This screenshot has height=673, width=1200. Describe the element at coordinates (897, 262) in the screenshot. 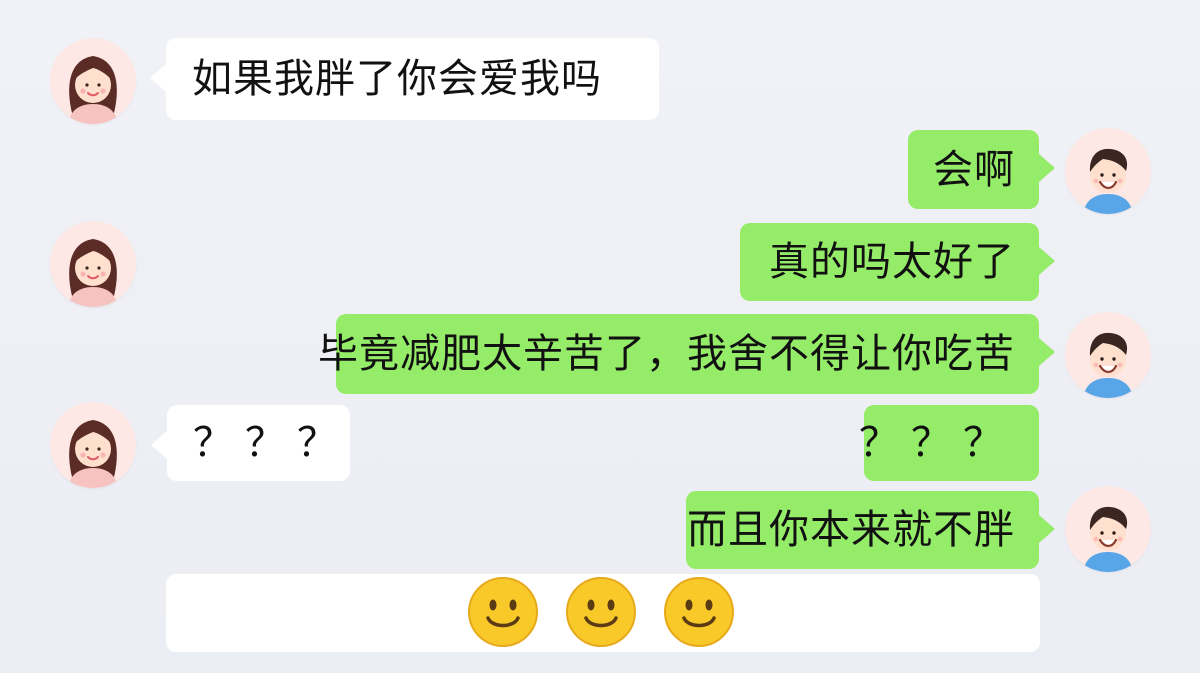

I see `message-bubble-right: 真的吗太好了` at that location.